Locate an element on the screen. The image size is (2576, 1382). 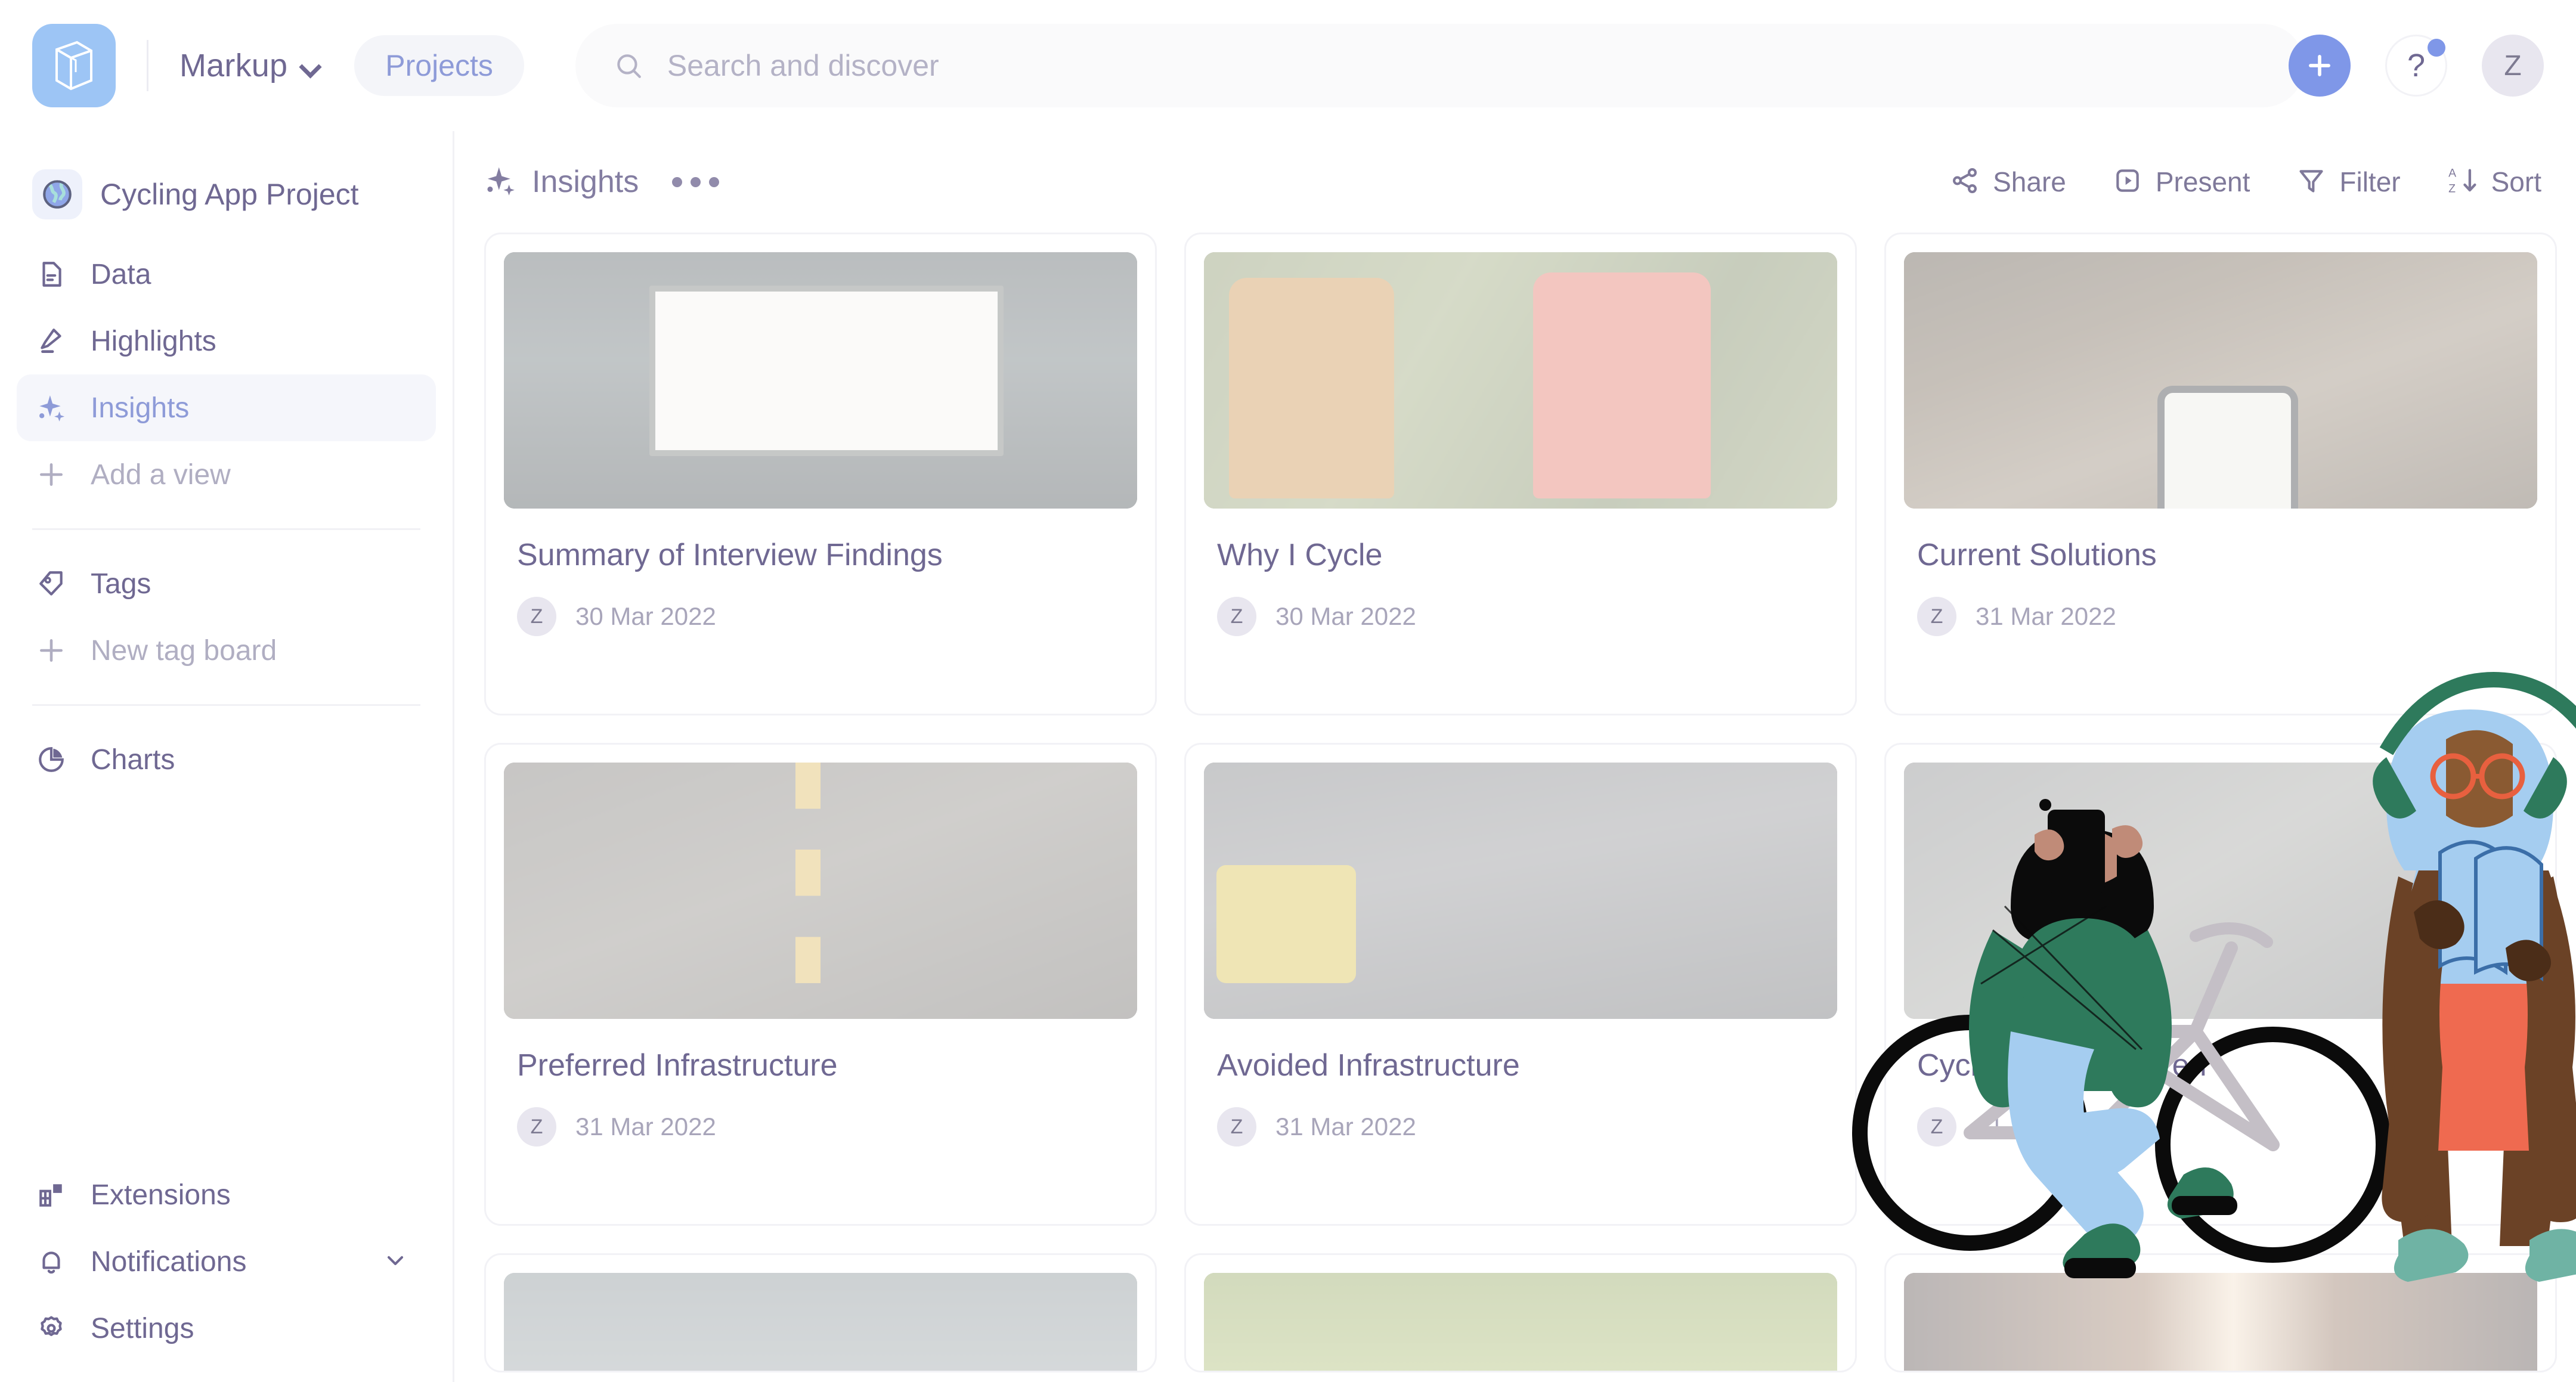
insight-card: Avoided Infrastructure Z 31 Mar 2022 is located at coordinates (1520, 984).